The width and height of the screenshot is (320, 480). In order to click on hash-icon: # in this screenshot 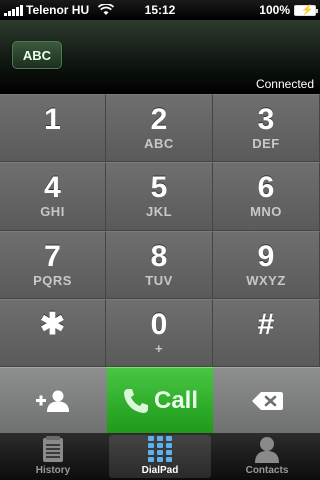, I will do `click(266, 324)`.